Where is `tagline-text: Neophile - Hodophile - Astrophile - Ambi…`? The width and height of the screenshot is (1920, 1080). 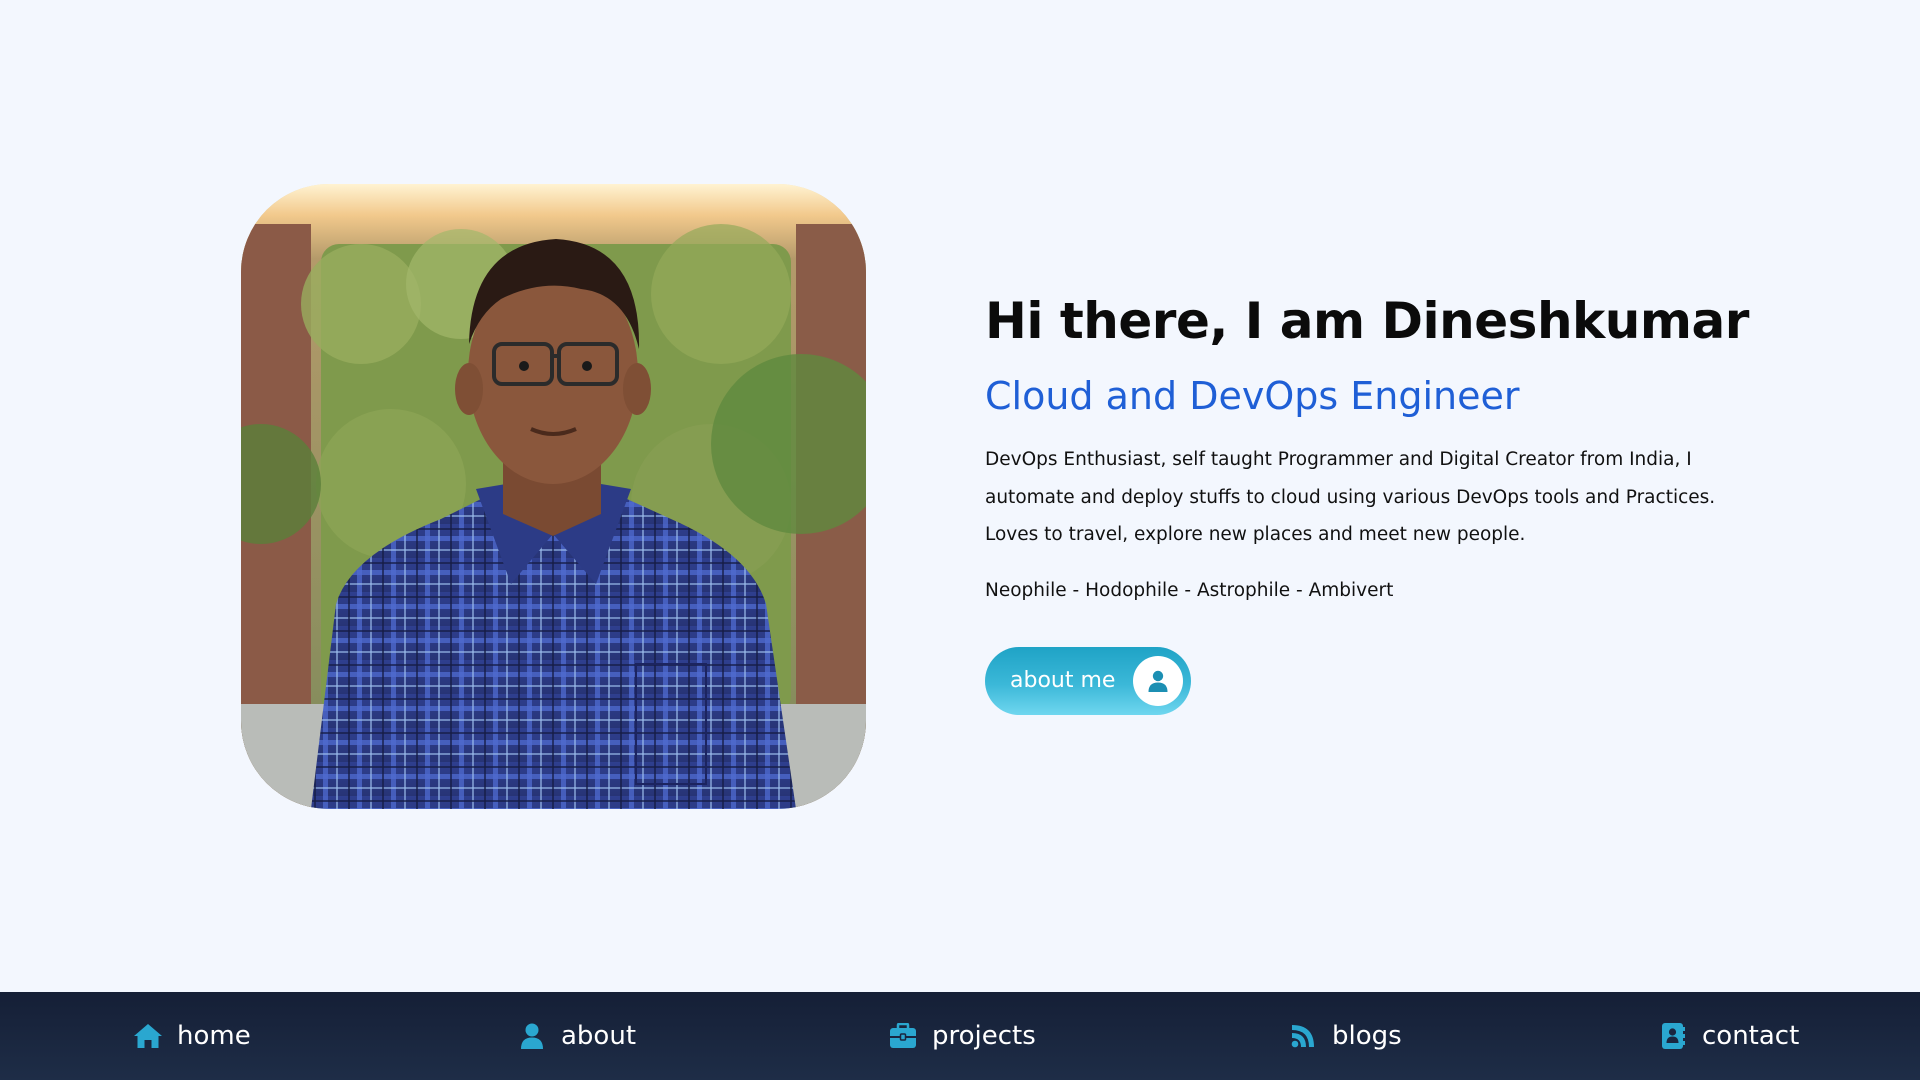
tagline-text: Neophile - Hodophile - Astrophile - Ambi… is located at coordinates (1189, 590).